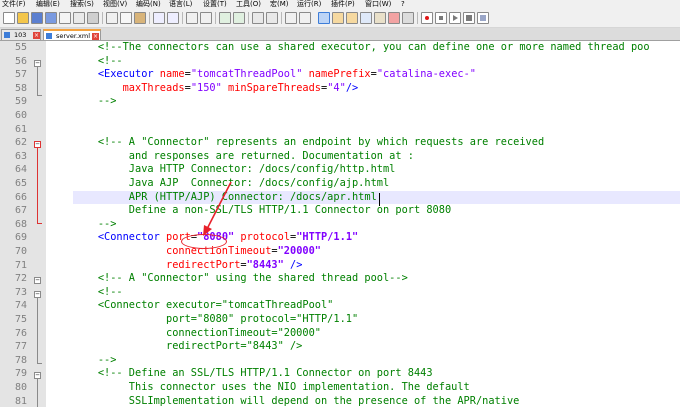 The height and width of the screenshot is (408, 680). Describe the element at coordinates (378, 4) in the screenshot. I see `menu-window: 窗口(W)` at that location.